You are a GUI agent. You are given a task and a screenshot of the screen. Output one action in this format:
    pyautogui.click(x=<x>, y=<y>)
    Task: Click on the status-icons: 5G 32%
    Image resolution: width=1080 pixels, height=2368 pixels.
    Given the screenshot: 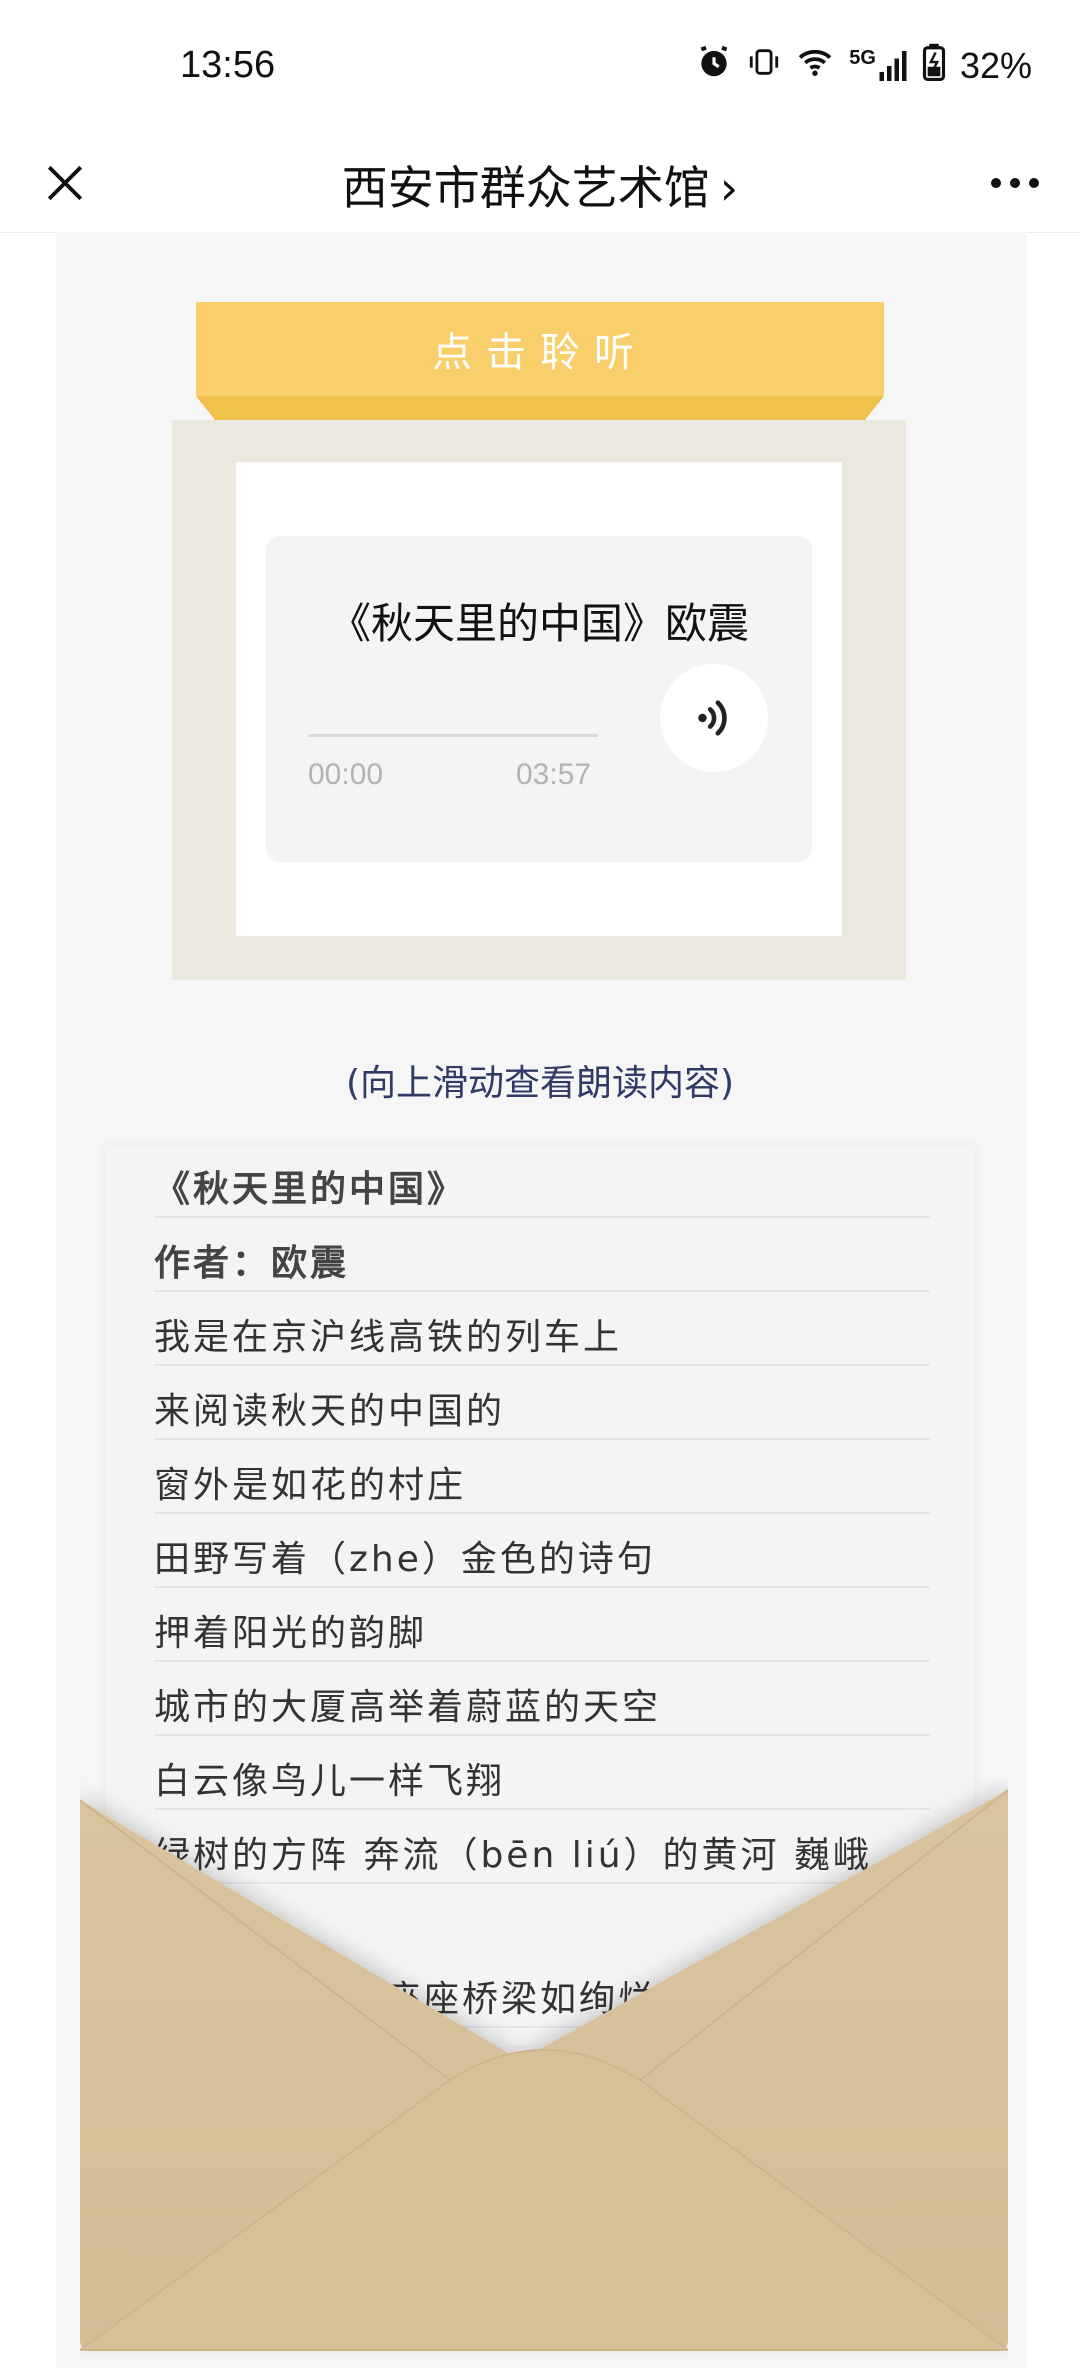 What is the action you would take?
    pyautogui.click(x=863, y=66)
    